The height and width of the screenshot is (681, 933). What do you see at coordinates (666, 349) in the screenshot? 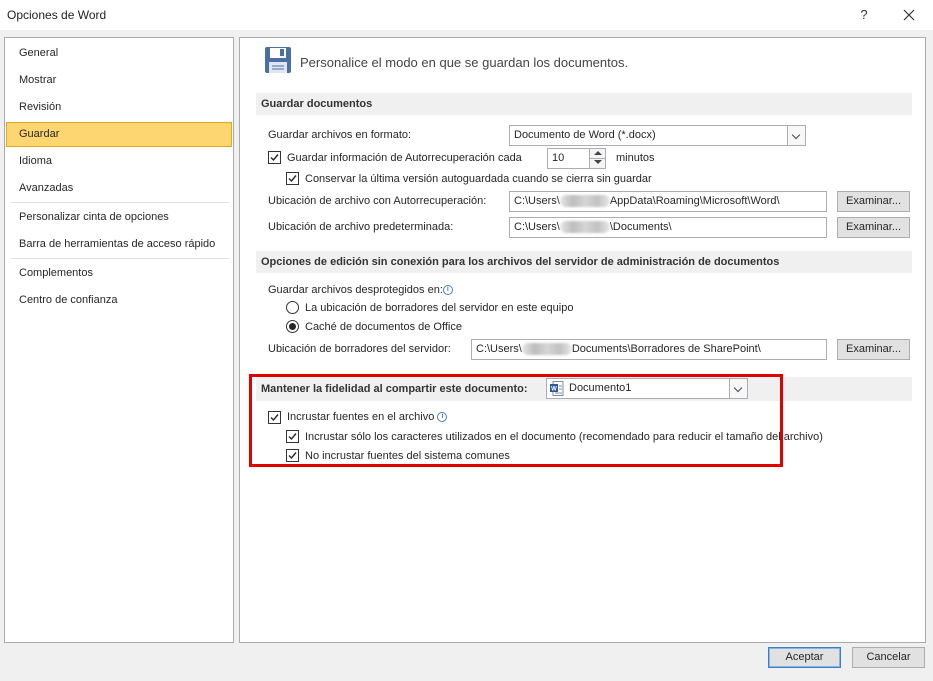
I see `path-suffix: Documents\Borradores de SharePoint\` at bounding box center [666, 349].